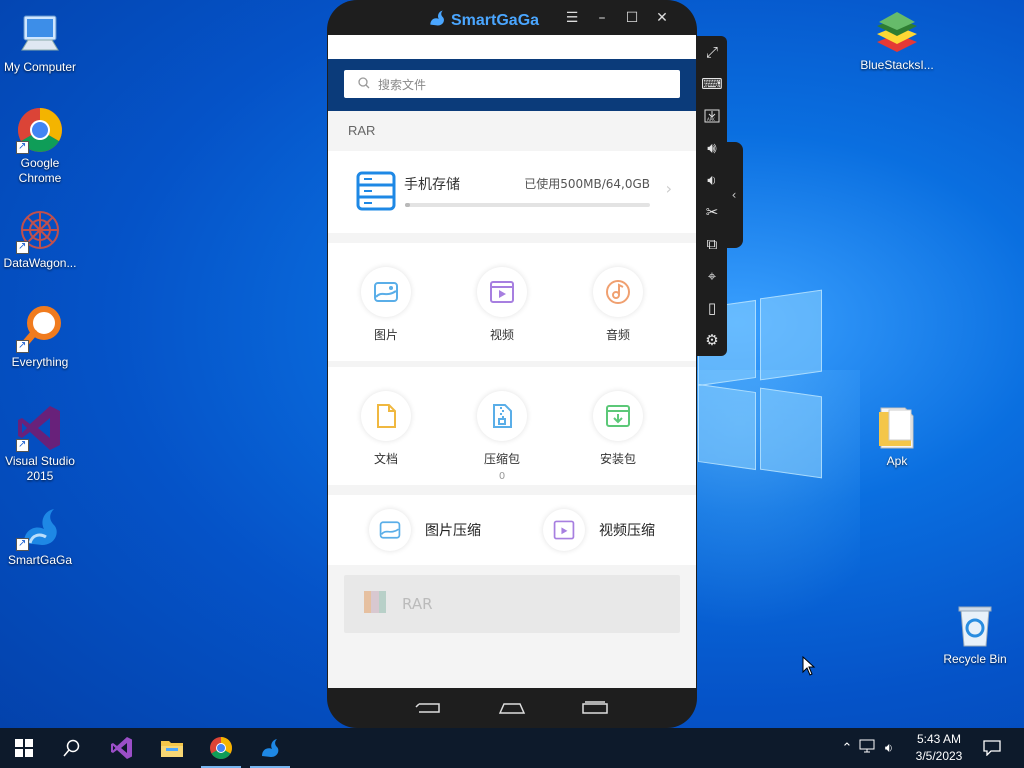  I want to click on document-icon, so click(386, 416).